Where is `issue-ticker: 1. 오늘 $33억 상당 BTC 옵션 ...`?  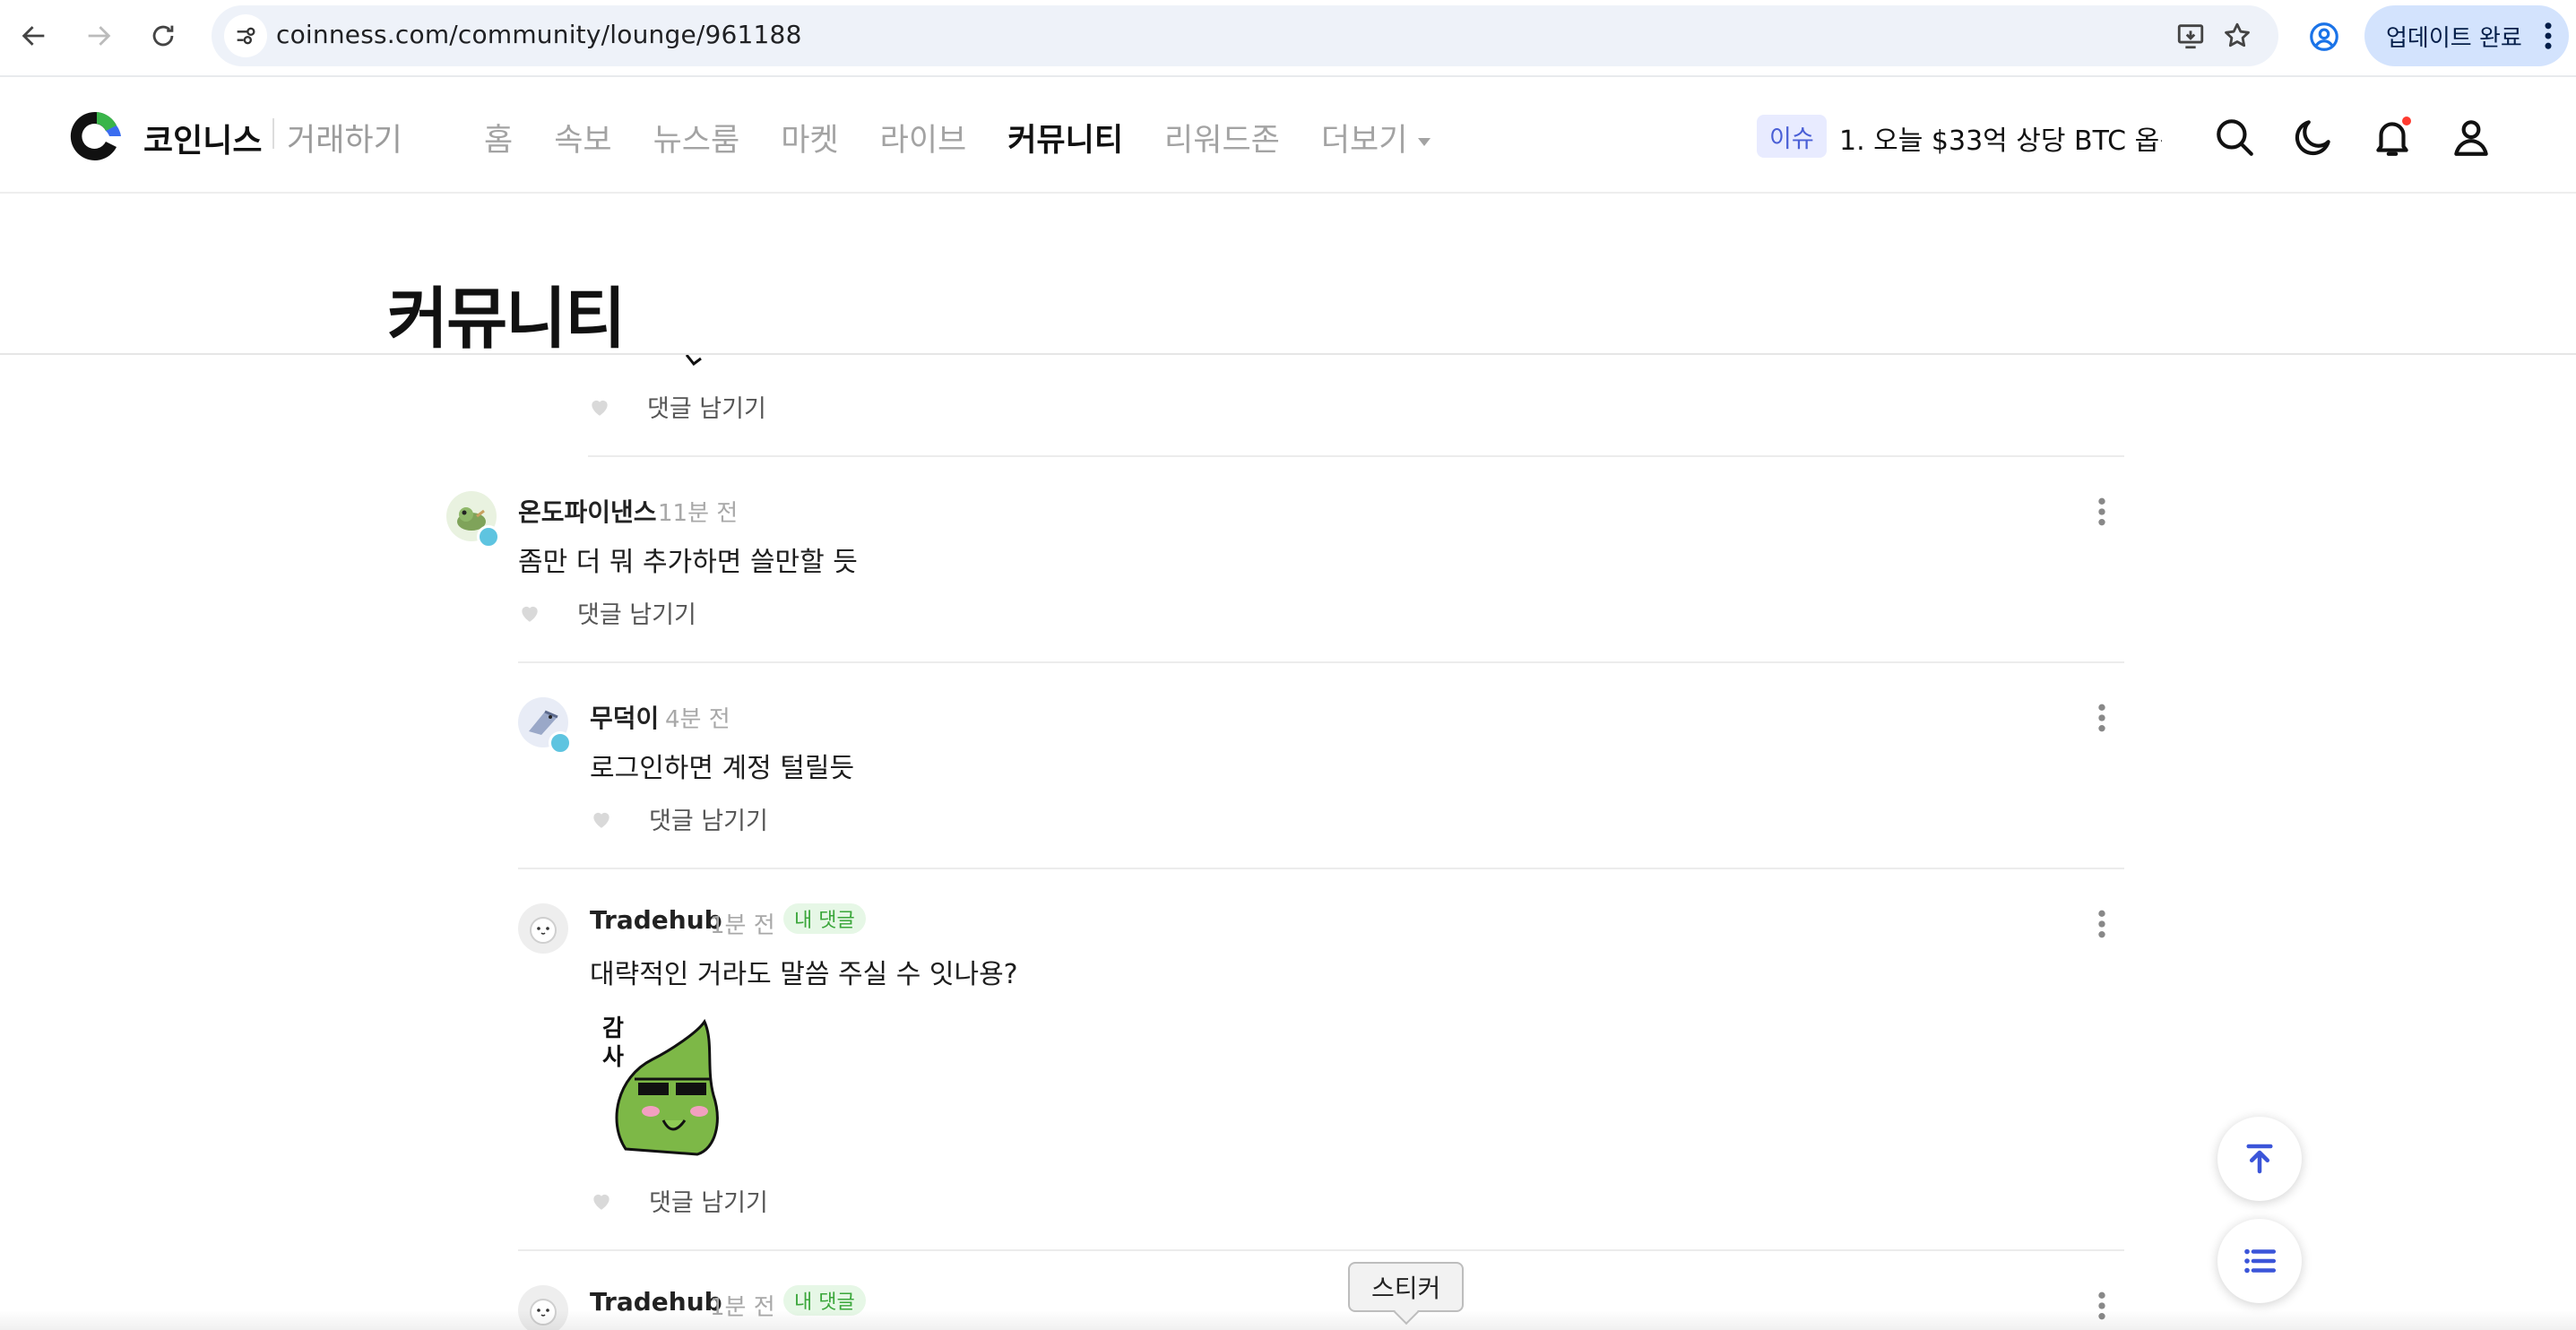 issue-ticker: 1. 오늘 $33억 상당 BTC 옵션 ... is located at coordinates (2000, 138).